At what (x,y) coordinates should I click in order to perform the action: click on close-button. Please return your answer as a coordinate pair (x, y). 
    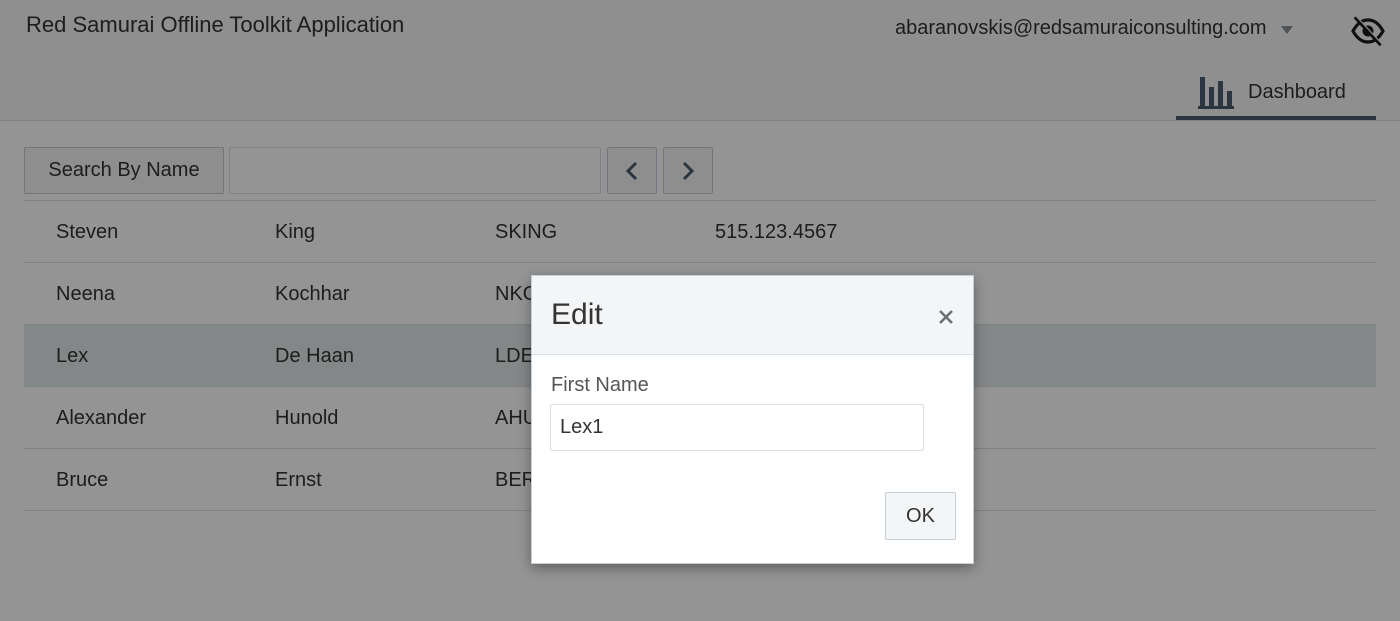
    Looking at the image, I should click on (946, 317).